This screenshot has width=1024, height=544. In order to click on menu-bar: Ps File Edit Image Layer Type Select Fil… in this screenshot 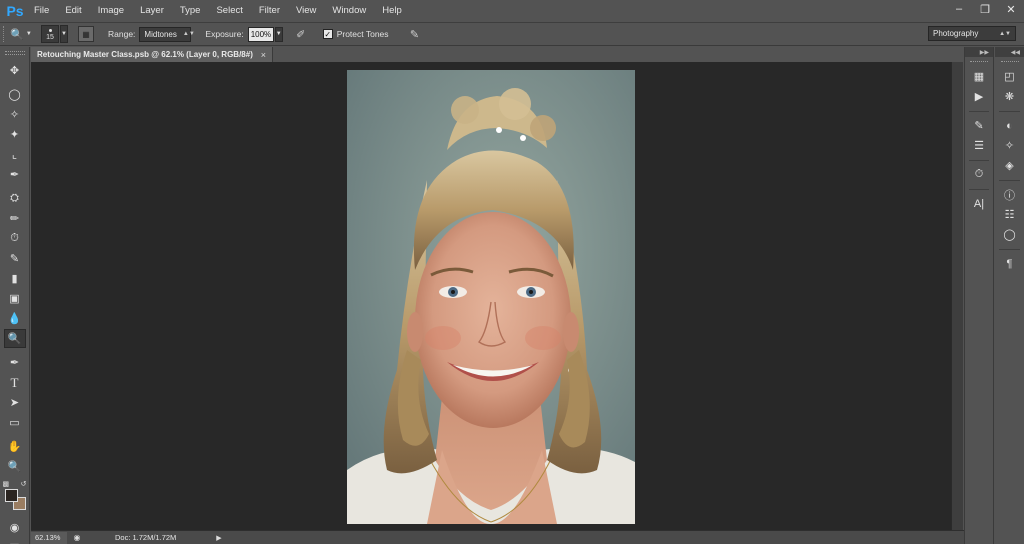, I will do `click(512, 11)`.